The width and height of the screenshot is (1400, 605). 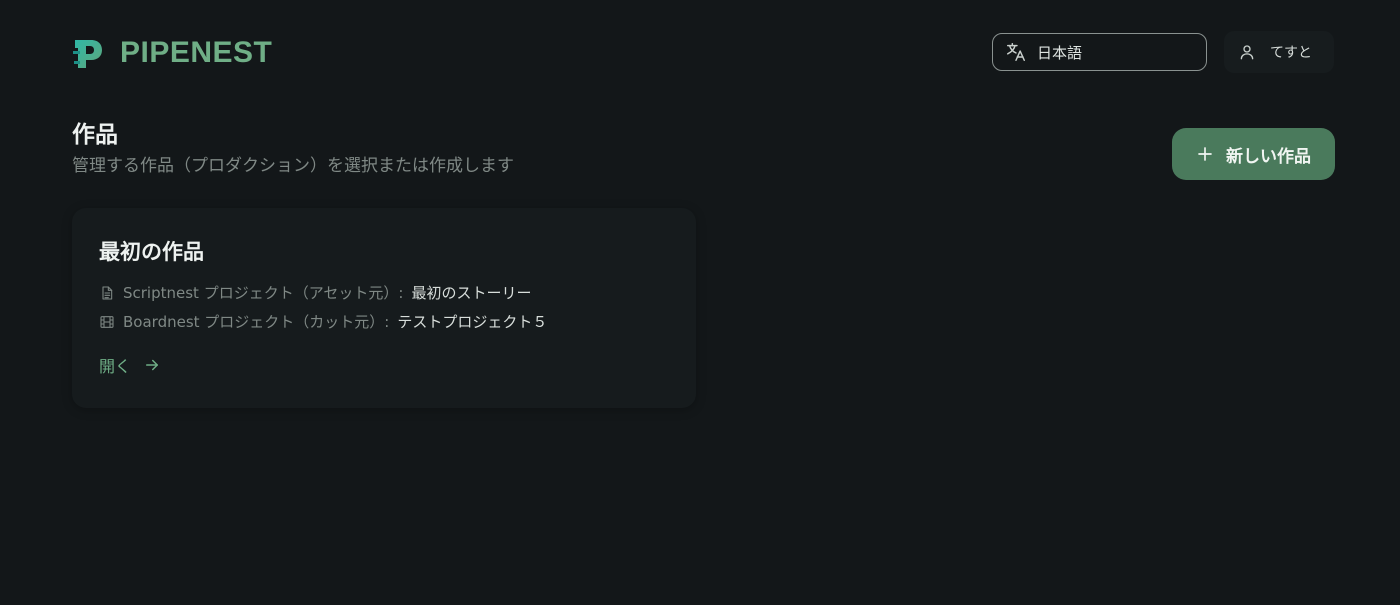 I want to click on user-name: てすと, so click(x=1291, y=53).